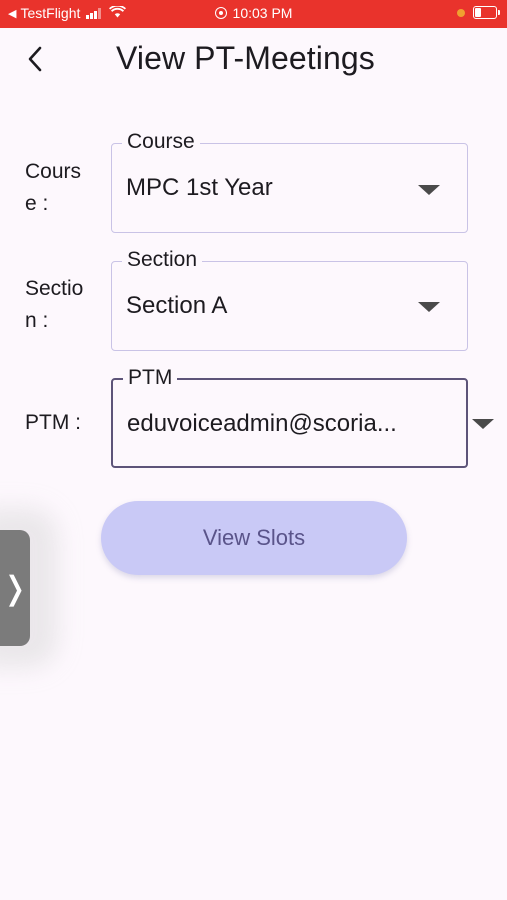 This screenshot has height=900, width=507. What do you see at coordinates (177, 305) in the screenshot?
I see `section-dropdown-value: Section A` at bounding box center [177, 305].